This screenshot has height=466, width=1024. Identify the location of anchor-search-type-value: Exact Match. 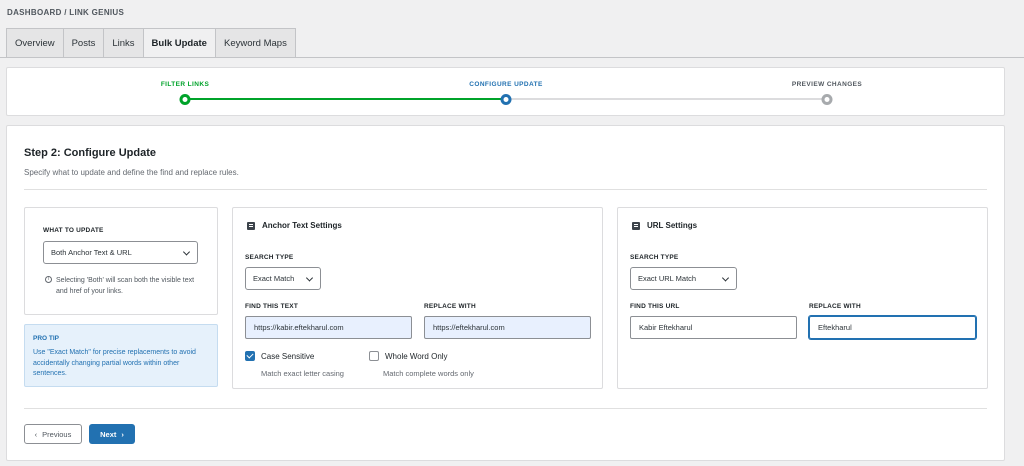
(274, 278).